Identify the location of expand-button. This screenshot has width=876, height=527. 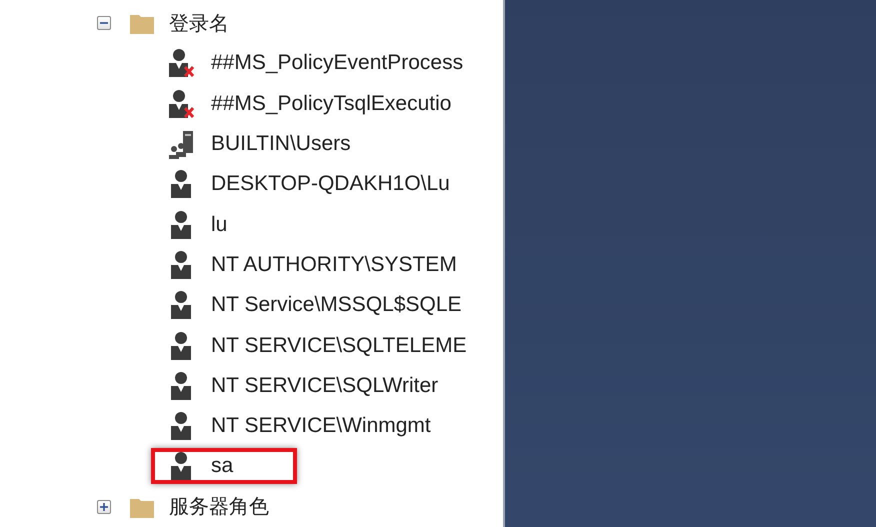
(104, 507).